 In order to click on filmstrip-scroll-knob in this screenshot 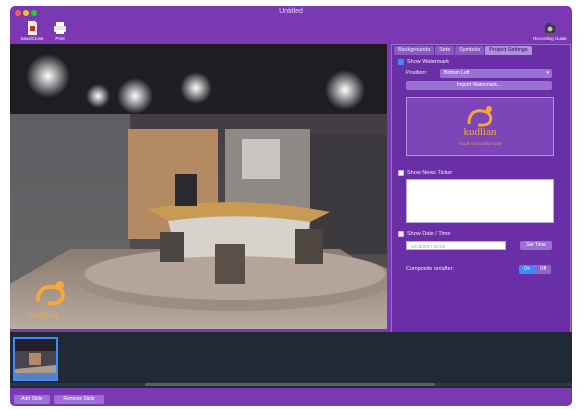, I will do `click(290, 384)`.